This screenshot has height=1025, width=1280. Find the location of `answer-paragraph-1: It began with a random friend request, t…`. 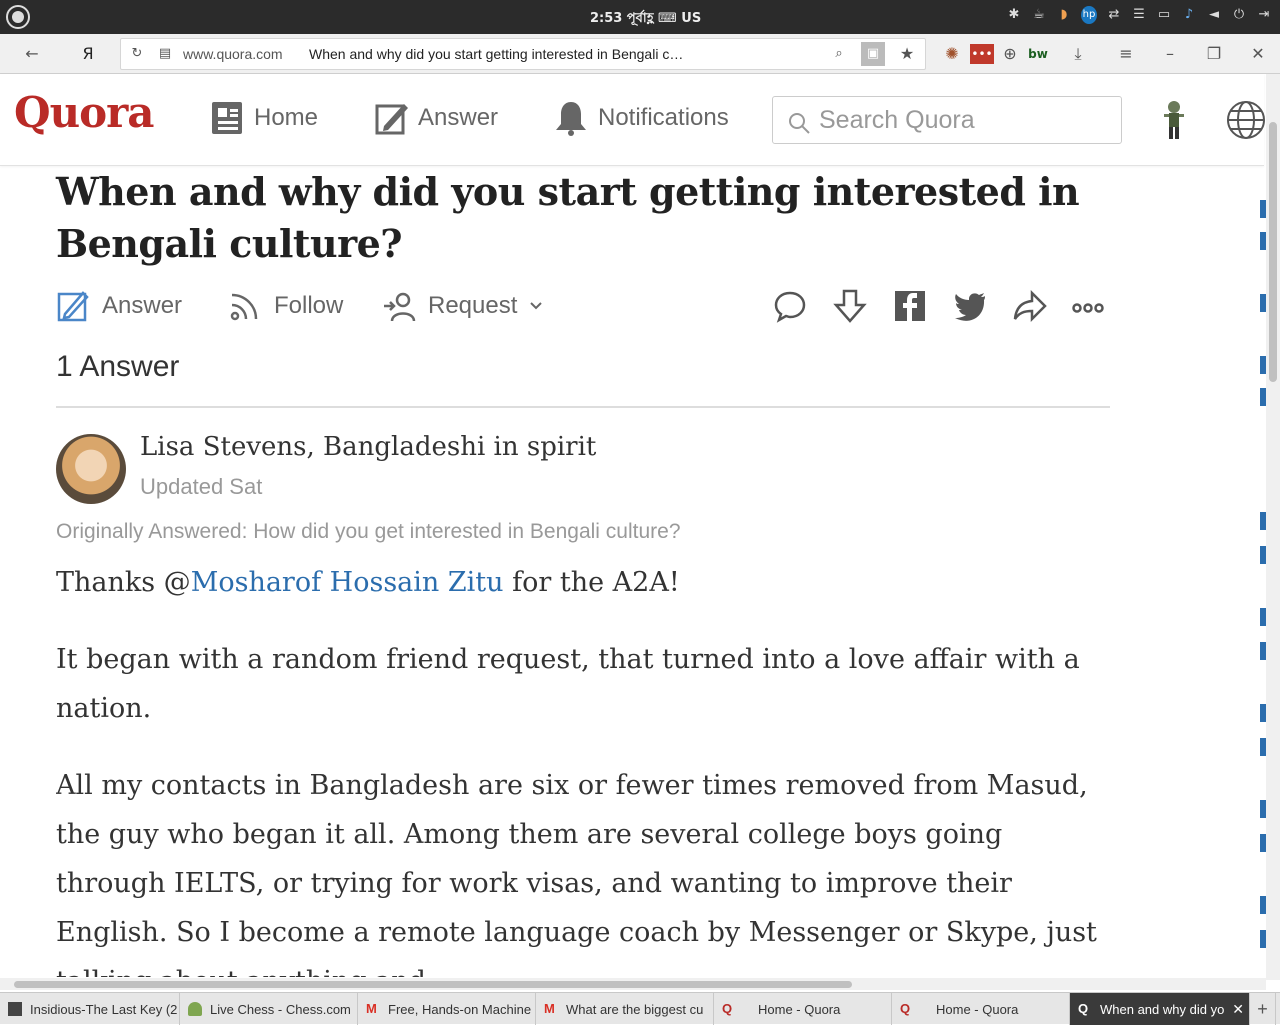

answer-paragraph-1: It began with a random friend request, t… is located at coordinates (568, 684).